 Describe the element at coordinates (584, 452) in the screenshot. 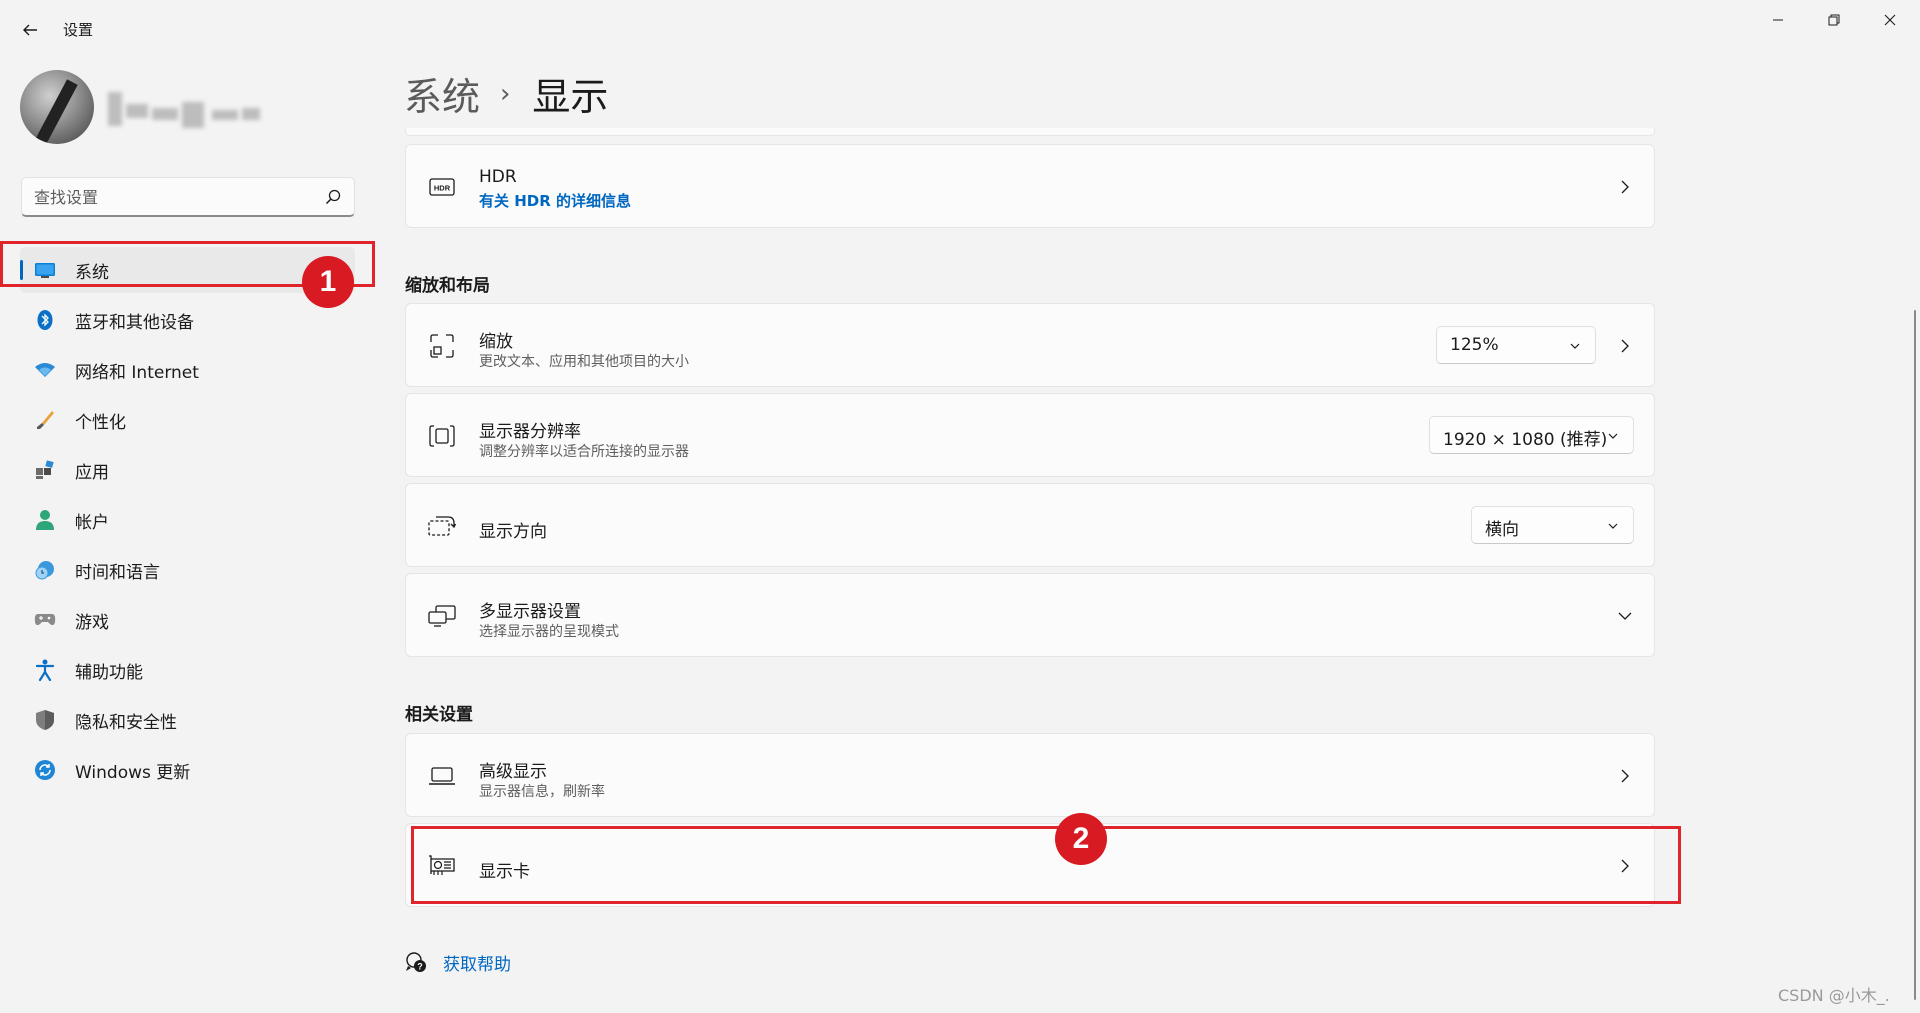

I see `resolution-subtitle: 调整分辨率以适合所连接的显示器` at that location.